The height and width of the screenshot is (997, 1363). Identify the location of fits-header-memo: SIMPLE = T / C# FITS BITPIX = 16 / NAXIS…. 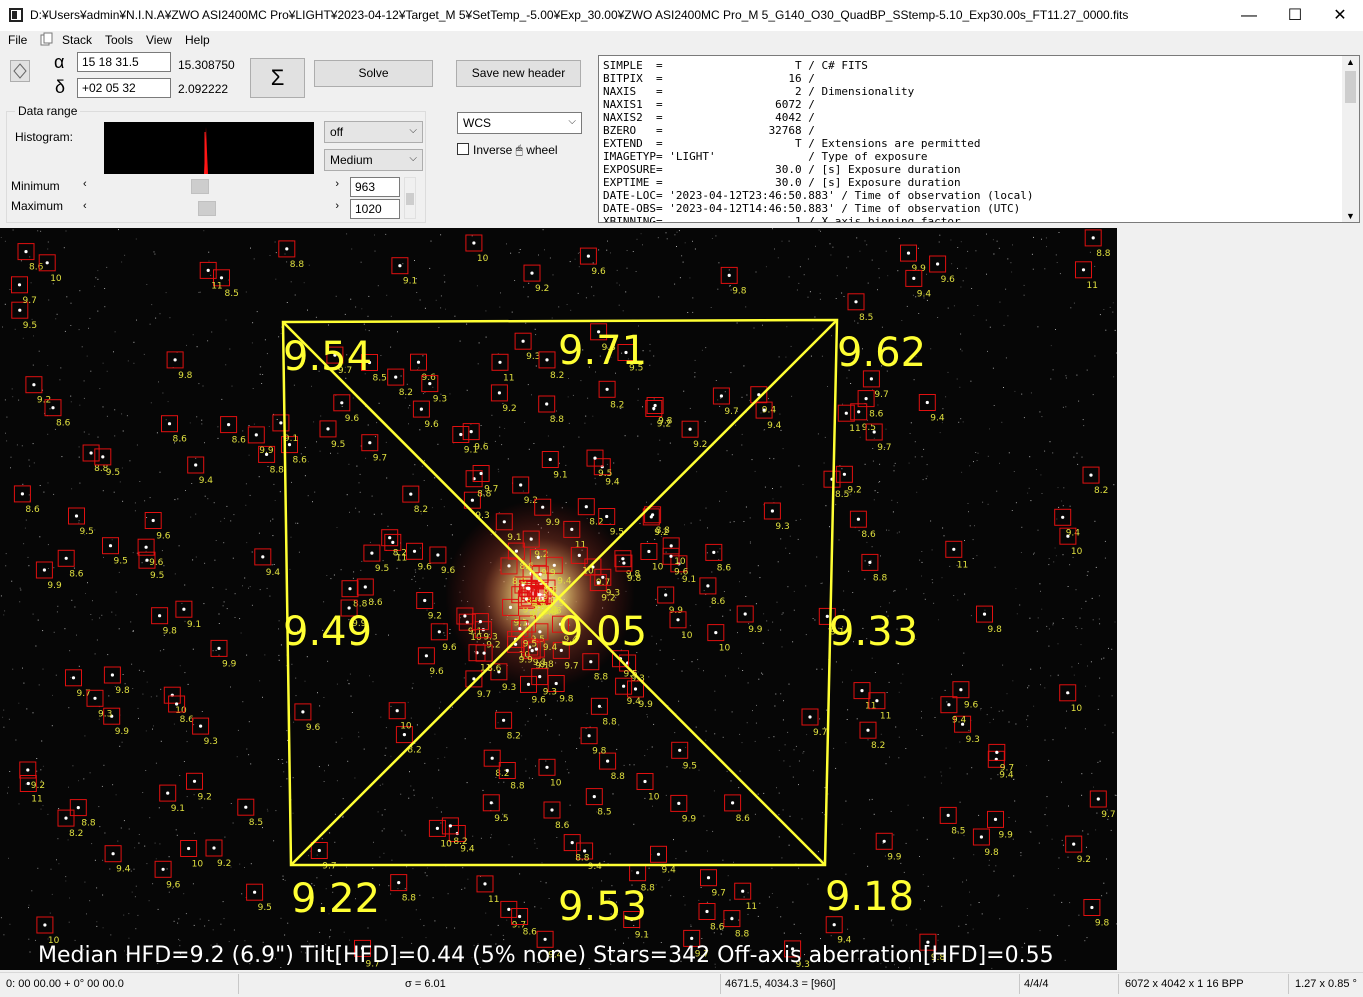
(979, 139).